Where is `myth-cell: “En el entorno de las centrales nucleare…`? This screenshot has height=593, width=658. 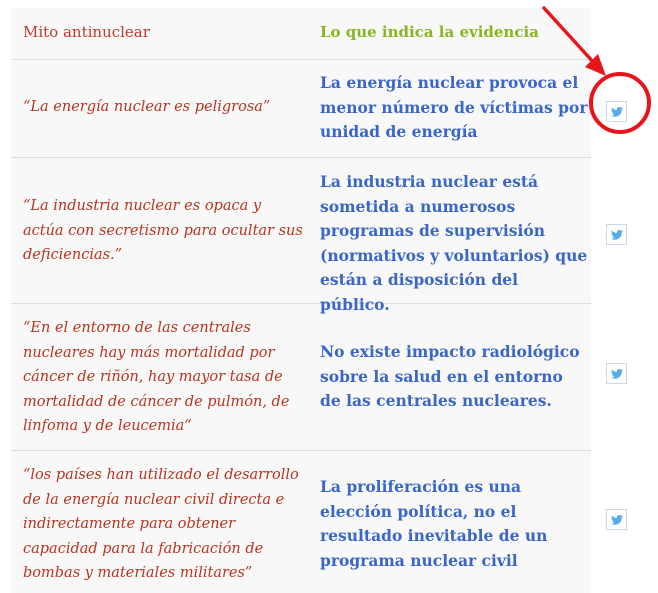
myth-cell: “En el entorno de las centrales nucleare… is located at coordinates (156, 377).